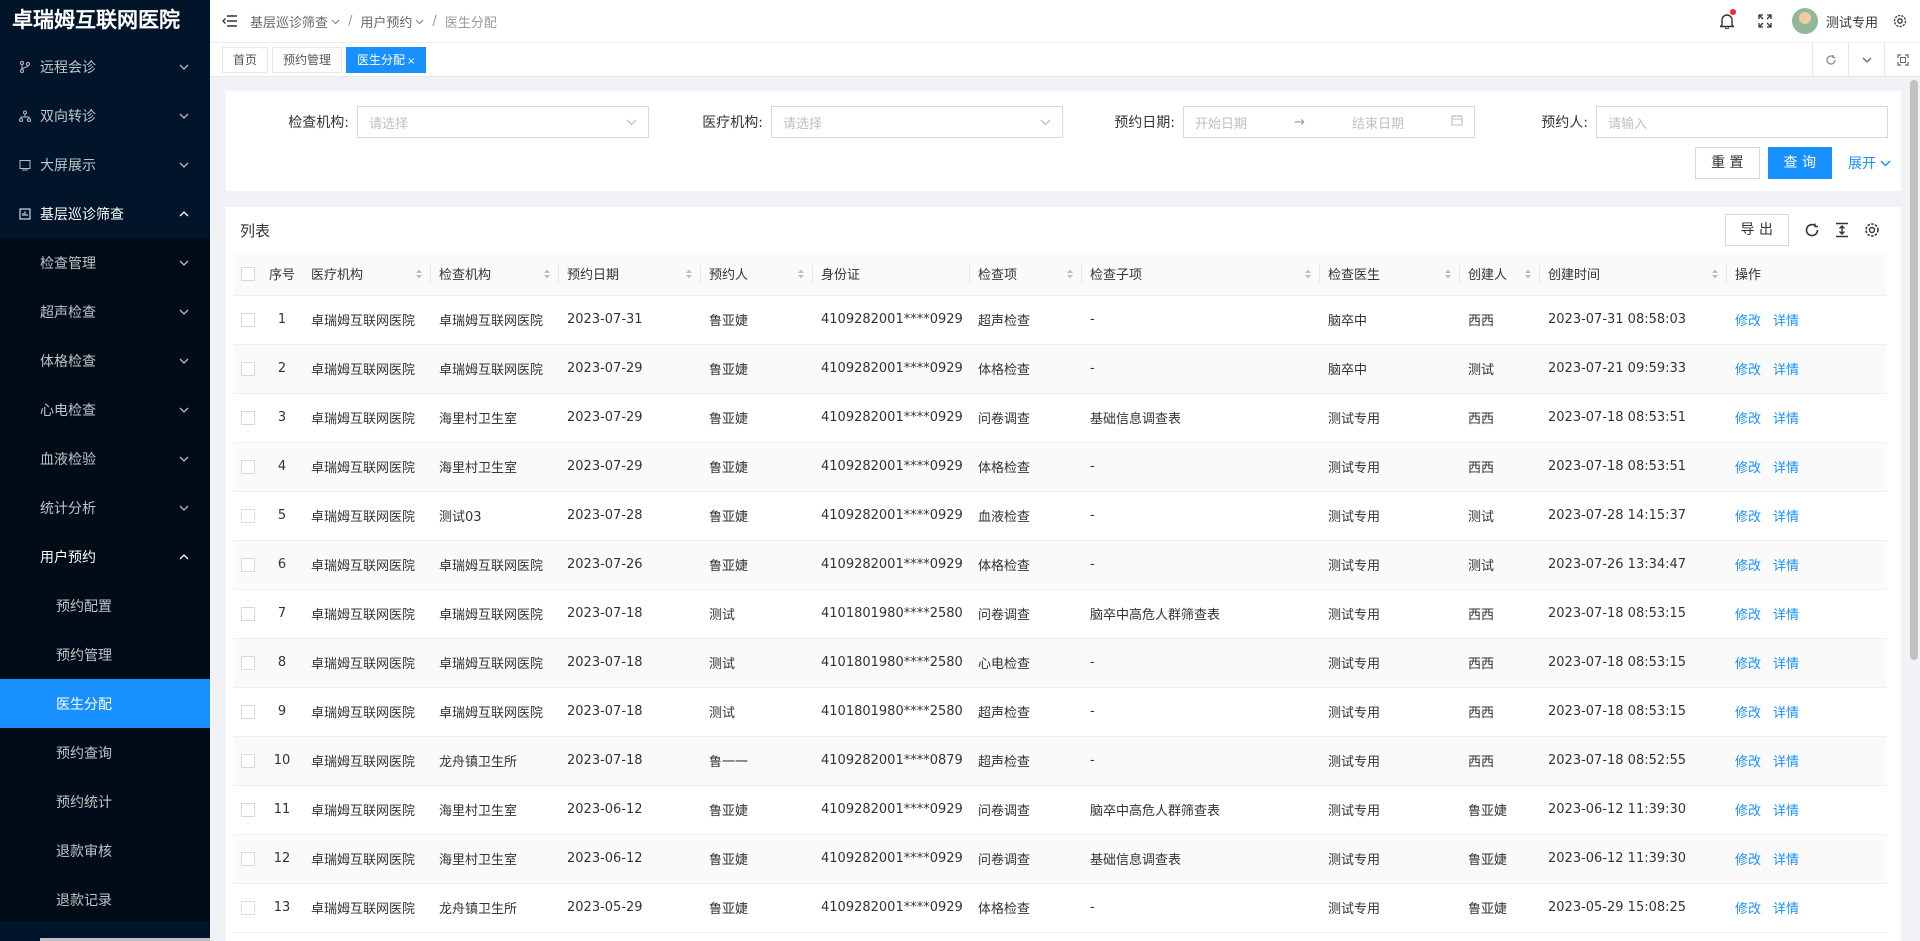 The width and height of the screenshot is (1920, 941). I want to click on date-end-placeholder: 结束日期, so click(1378, 122).